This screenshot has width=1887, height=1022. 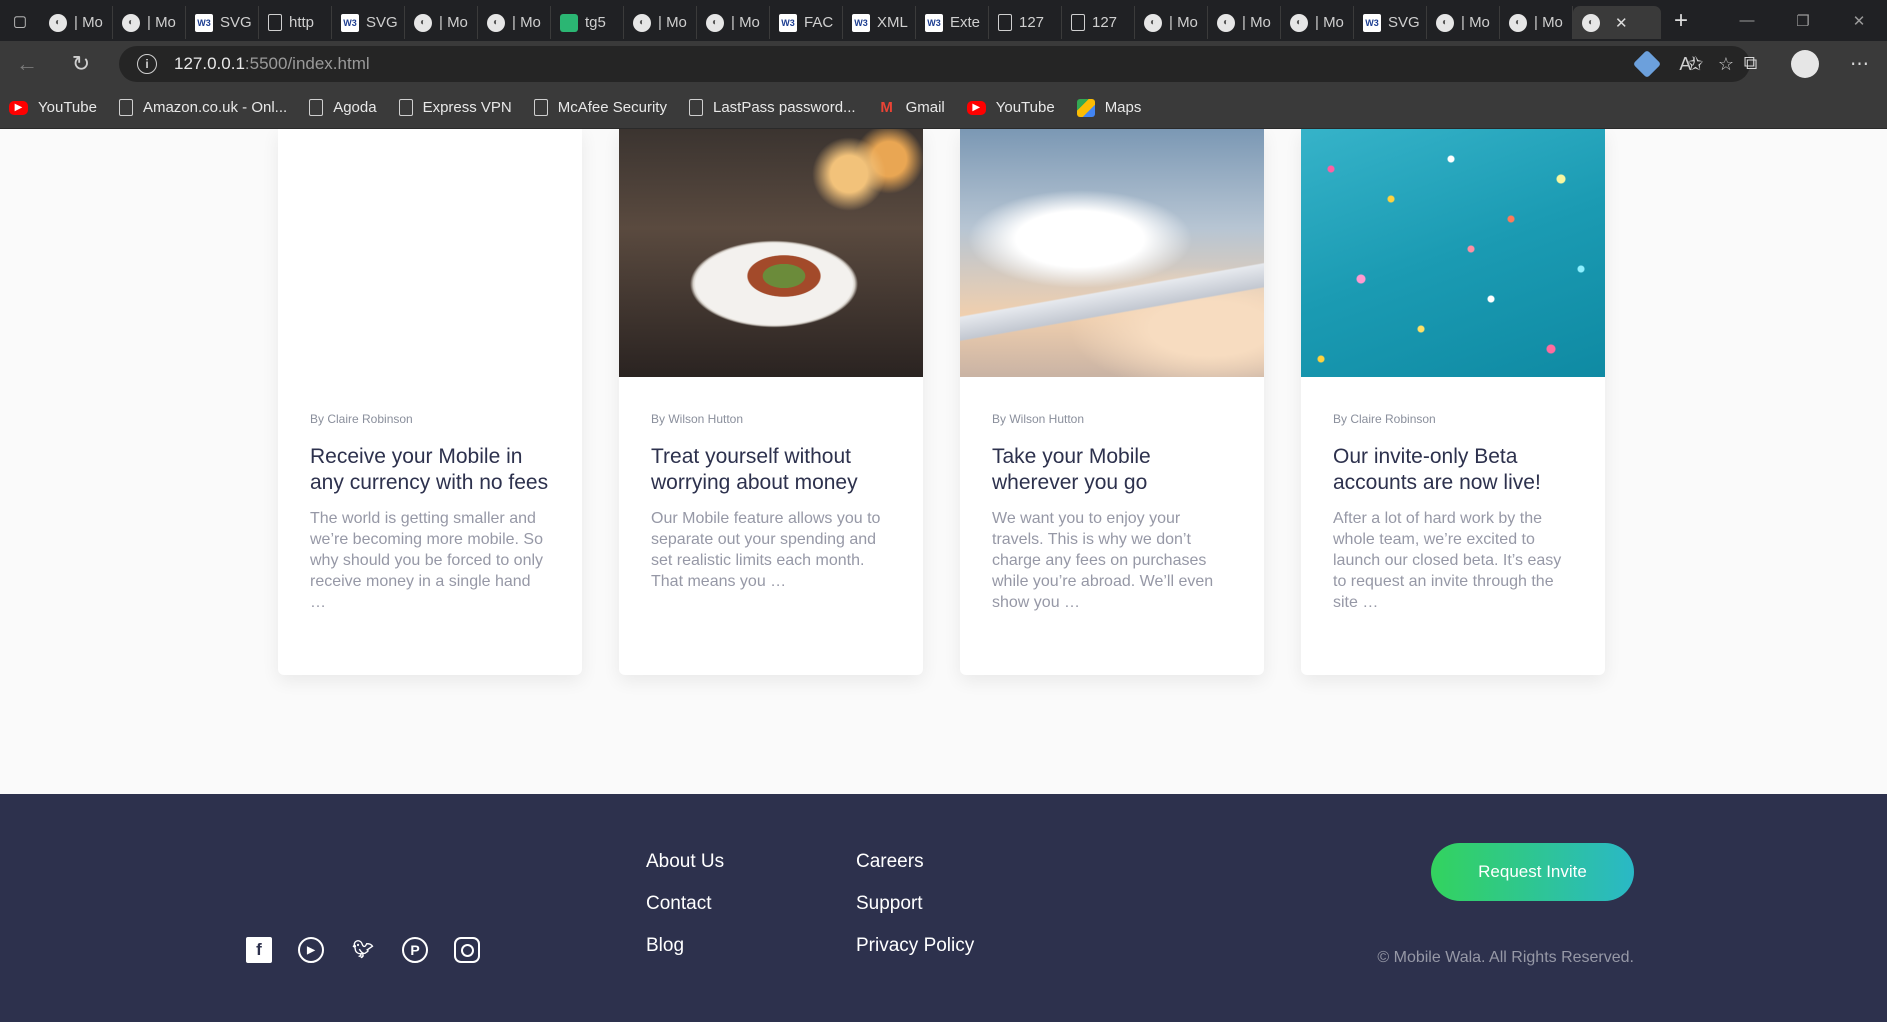 What do you see at coordinates (915, 872) in the screenshot?
I see `footer-link-careers: Careers` at bounding box center [915, 872].